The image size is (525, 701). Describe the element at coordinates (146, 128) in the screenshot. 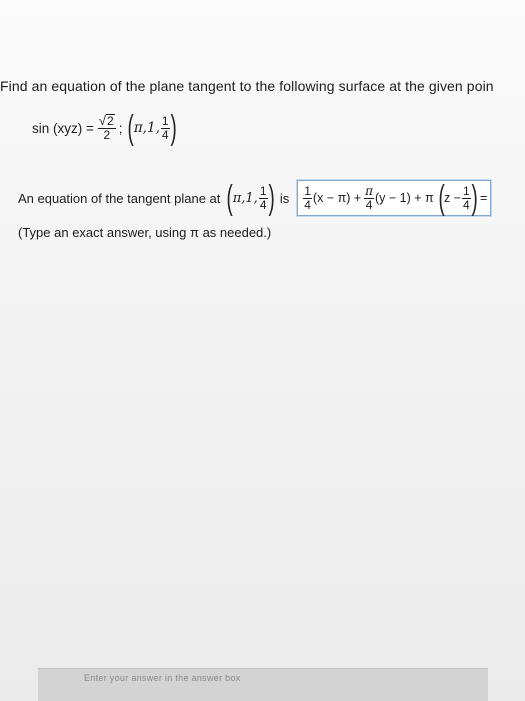

I see `surface-point-prefix: π,1,` at that location.